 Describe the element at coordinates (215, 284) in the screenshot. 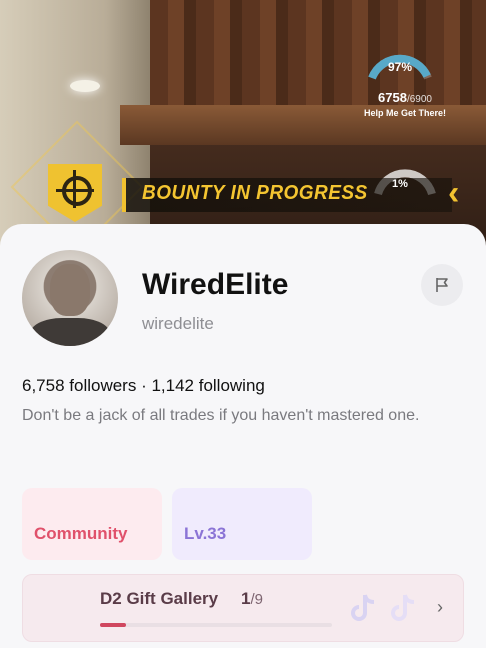

I see `profile-username: WiredElite` at that location.